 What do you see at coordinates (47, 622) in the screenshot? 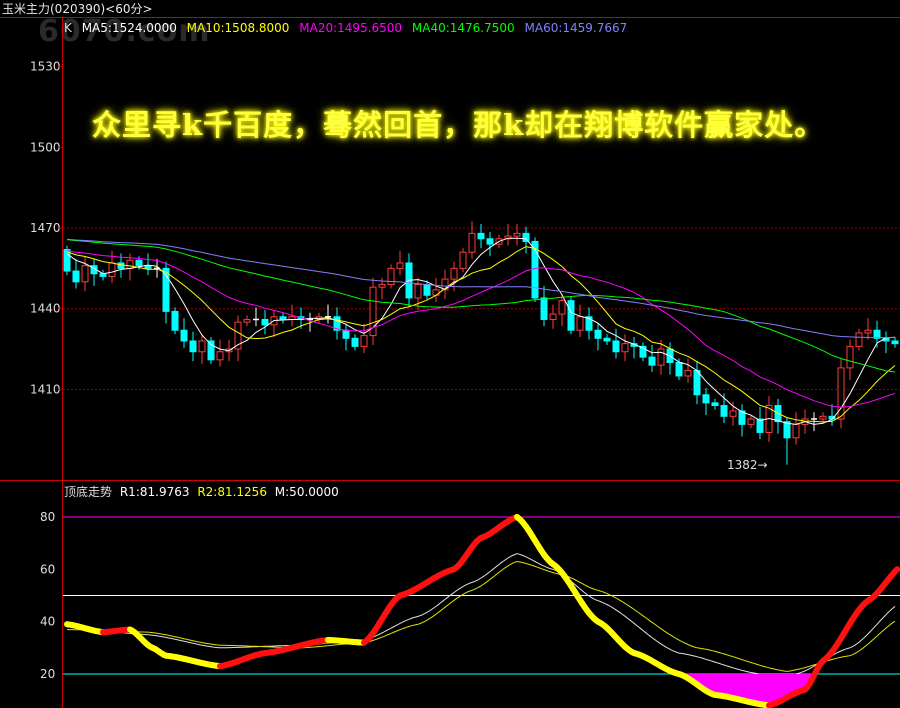
I see `indicator-tick-label: 40` at bounding box center [47, 622].